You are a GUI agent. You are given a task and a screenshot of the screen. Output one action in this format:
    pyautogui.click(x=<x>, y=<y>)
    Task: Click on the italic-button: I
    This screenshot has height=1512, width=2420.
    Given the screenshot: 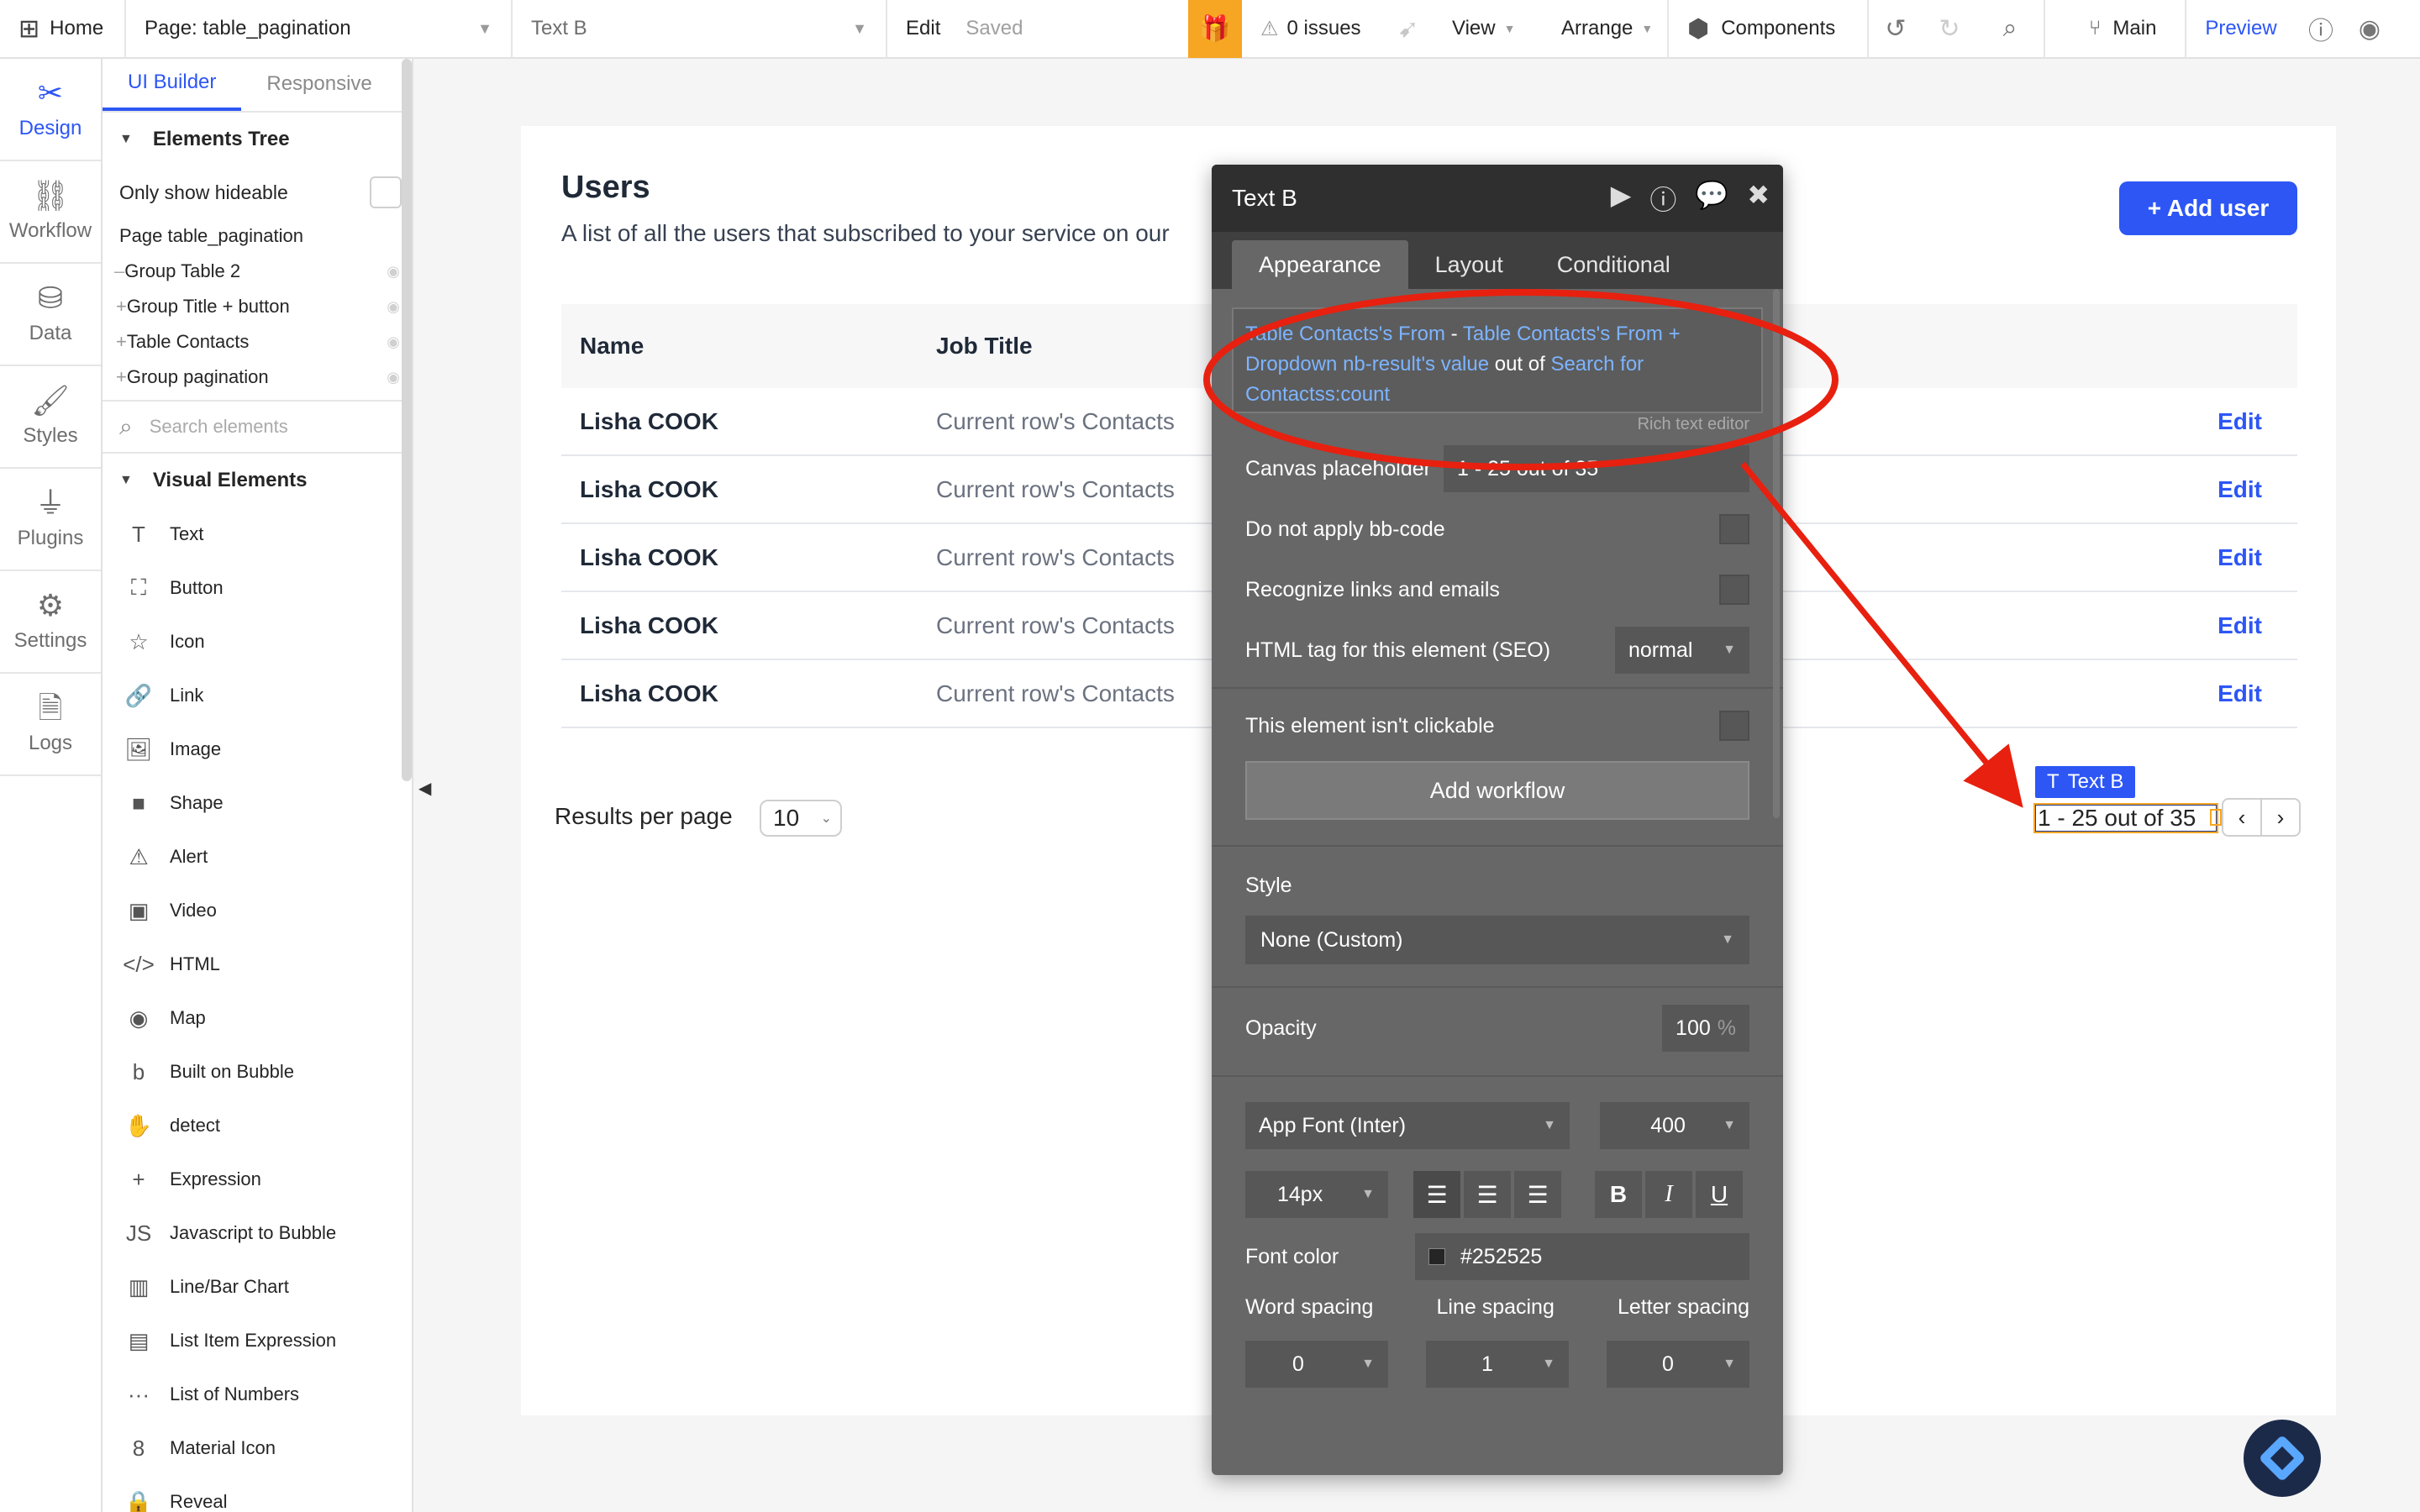 What is the action you would take?
    pyautogui.click(x=1668, y=1194)
    